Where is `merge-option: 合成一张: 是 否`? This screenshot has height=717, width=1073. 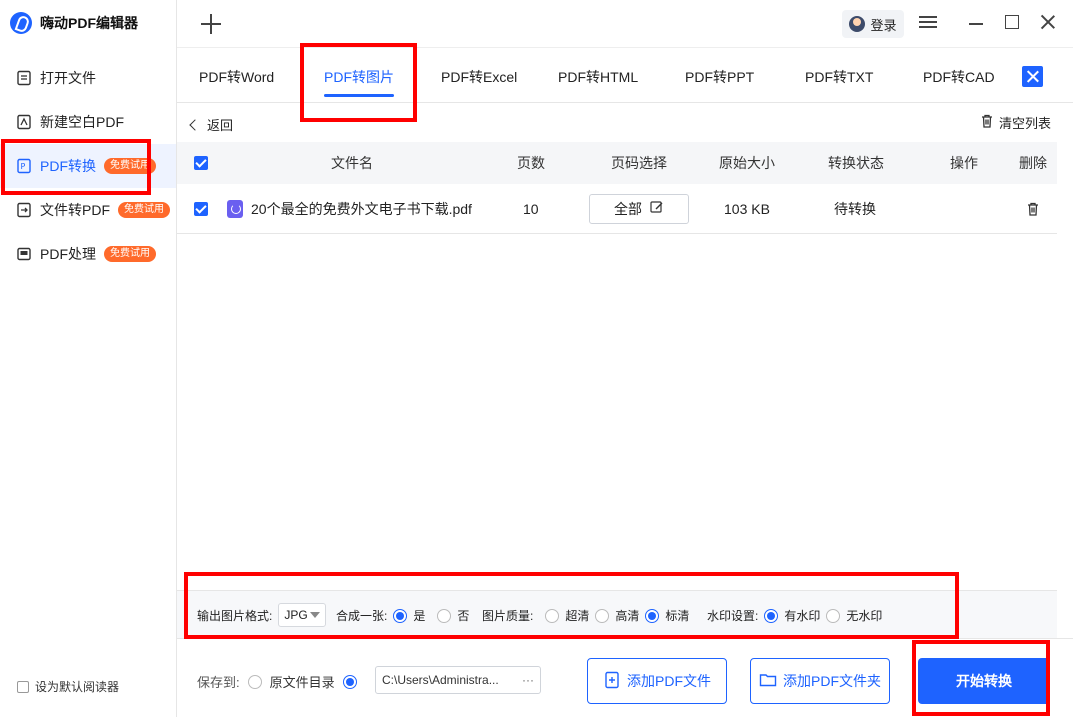
merge-option: 合成一张: 是 否 is located at coordinates (402, 615).